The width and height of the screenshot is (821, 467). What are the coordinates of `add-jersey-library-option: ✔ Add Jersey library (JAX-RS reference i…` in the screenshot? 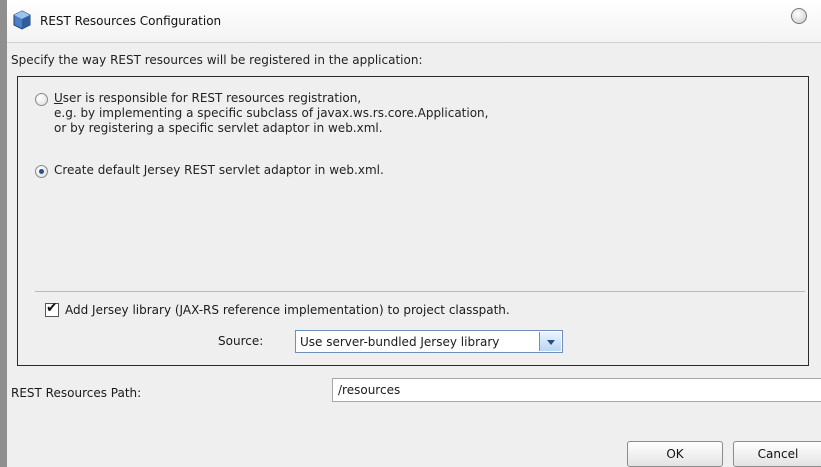 It's located at (277, 308).